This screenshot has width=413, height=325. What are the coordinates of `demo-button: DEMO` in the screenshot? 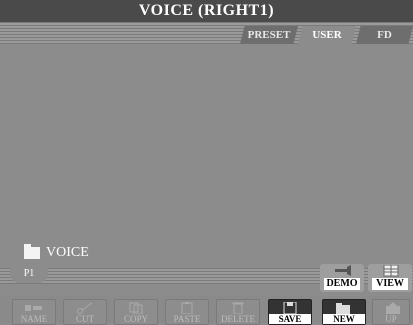 It's located at (342, 278).